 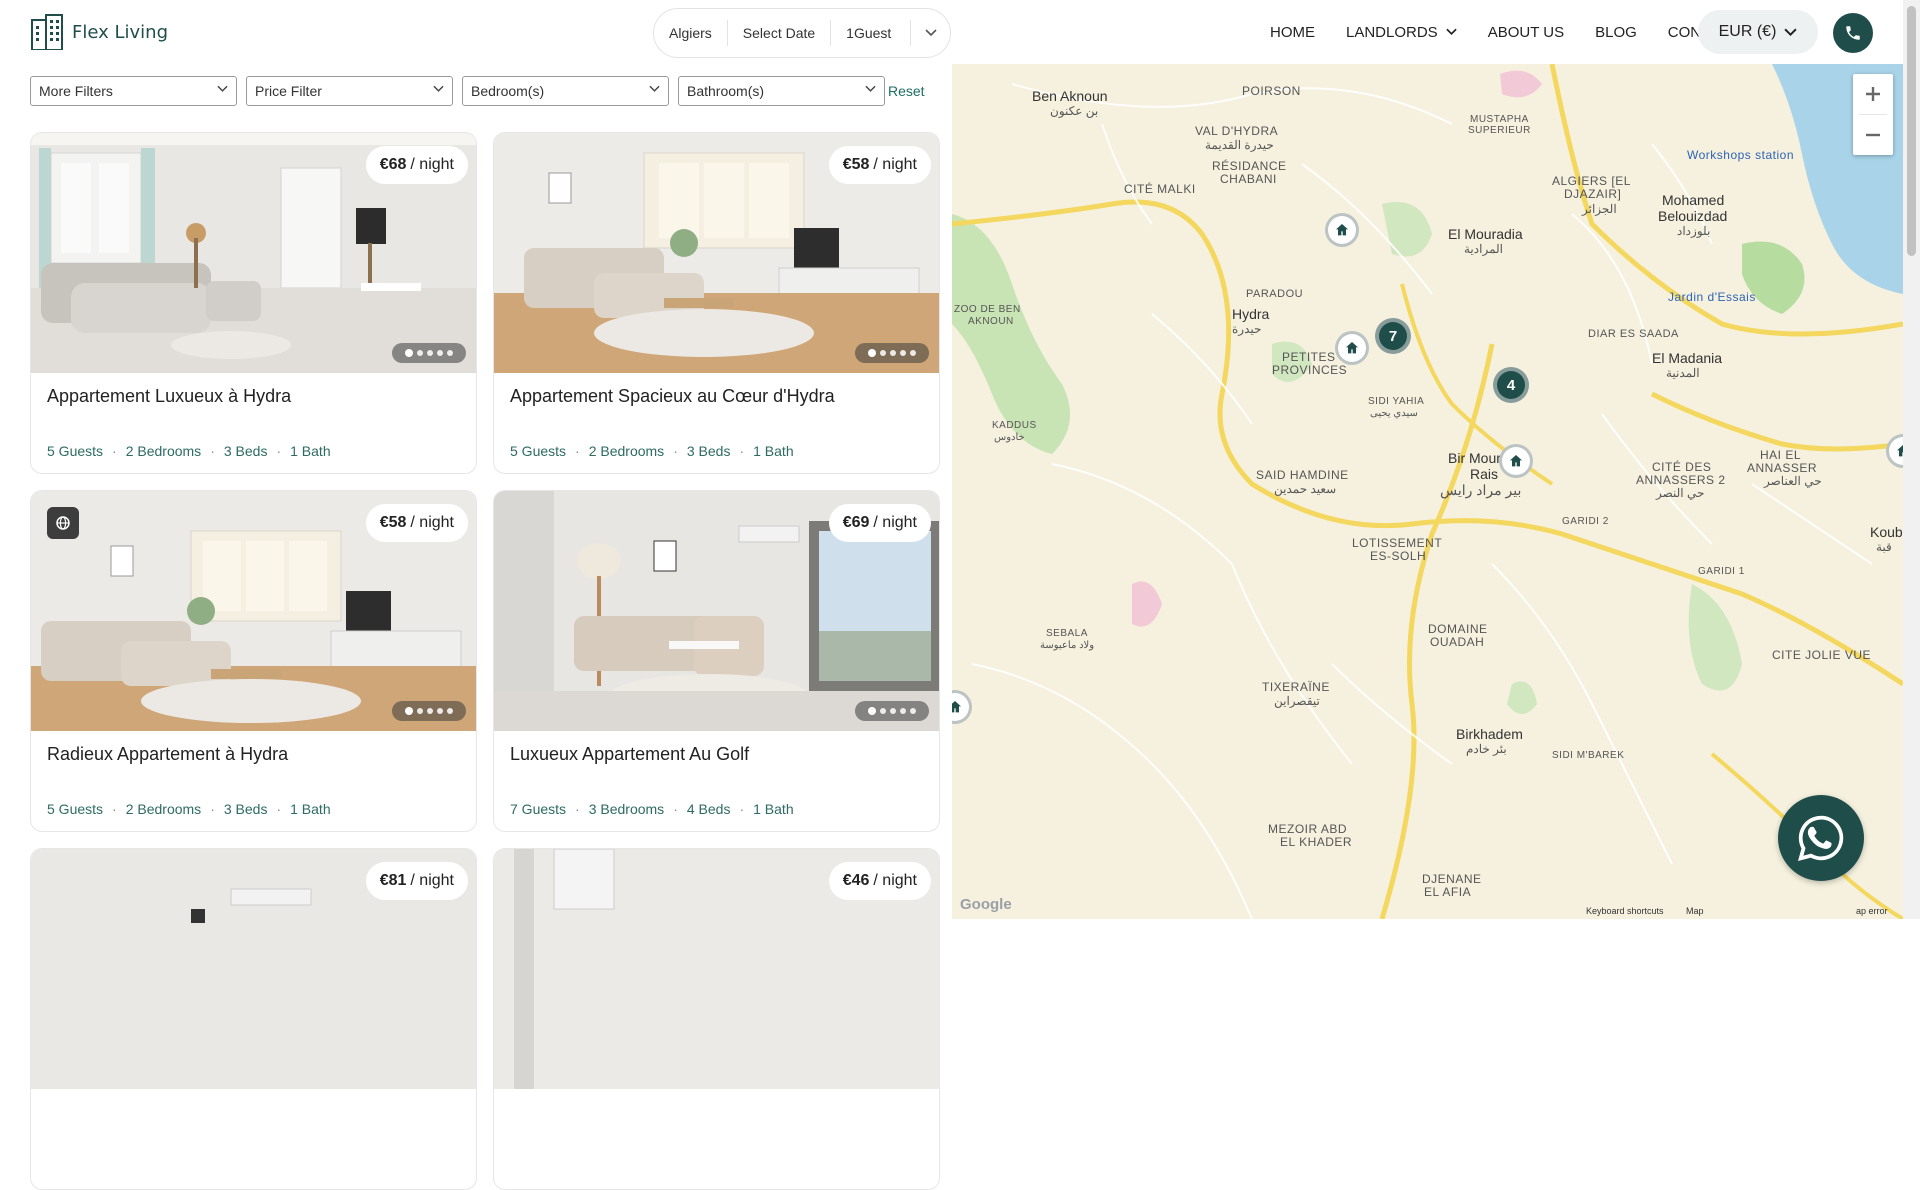 I want to click on map-label: PARADOU, so click(x=1275, y=294).